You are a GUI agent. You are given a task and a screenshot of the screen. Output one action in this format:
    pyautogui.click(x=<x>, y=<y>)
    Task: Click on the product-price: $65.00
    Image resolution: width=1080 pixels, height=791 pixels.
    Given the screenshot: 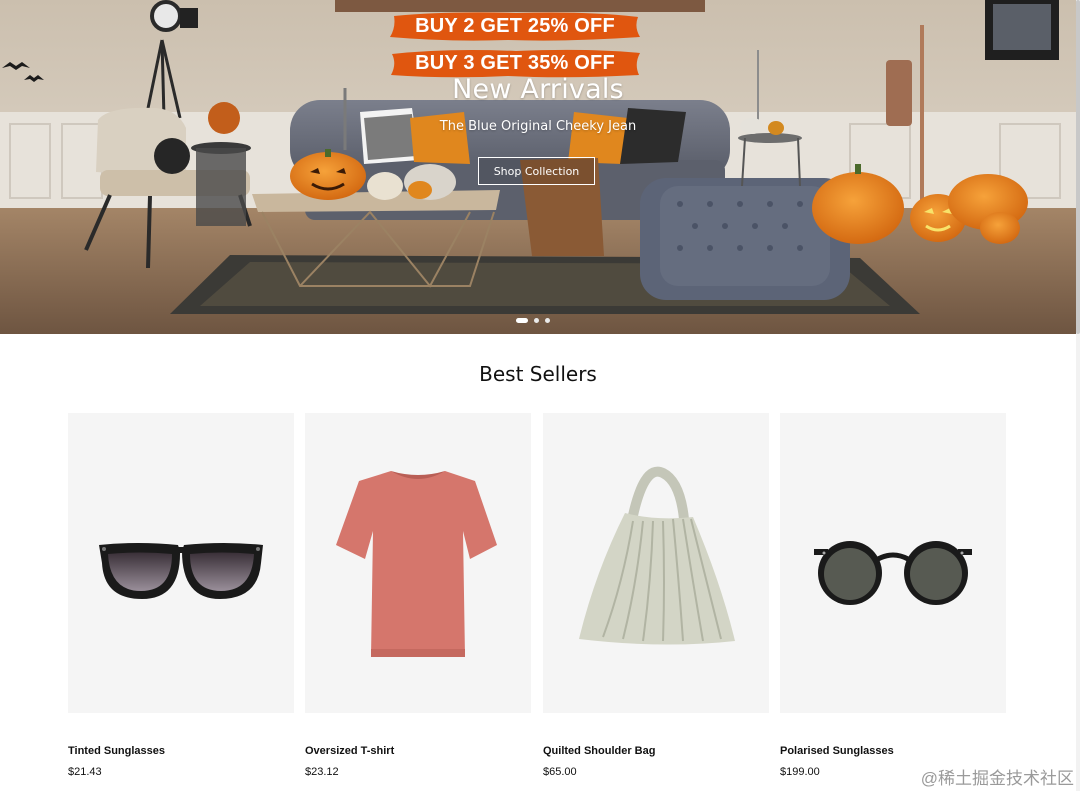 What is the action you would take?
    pyautogui.click(x=560, y=772)
    